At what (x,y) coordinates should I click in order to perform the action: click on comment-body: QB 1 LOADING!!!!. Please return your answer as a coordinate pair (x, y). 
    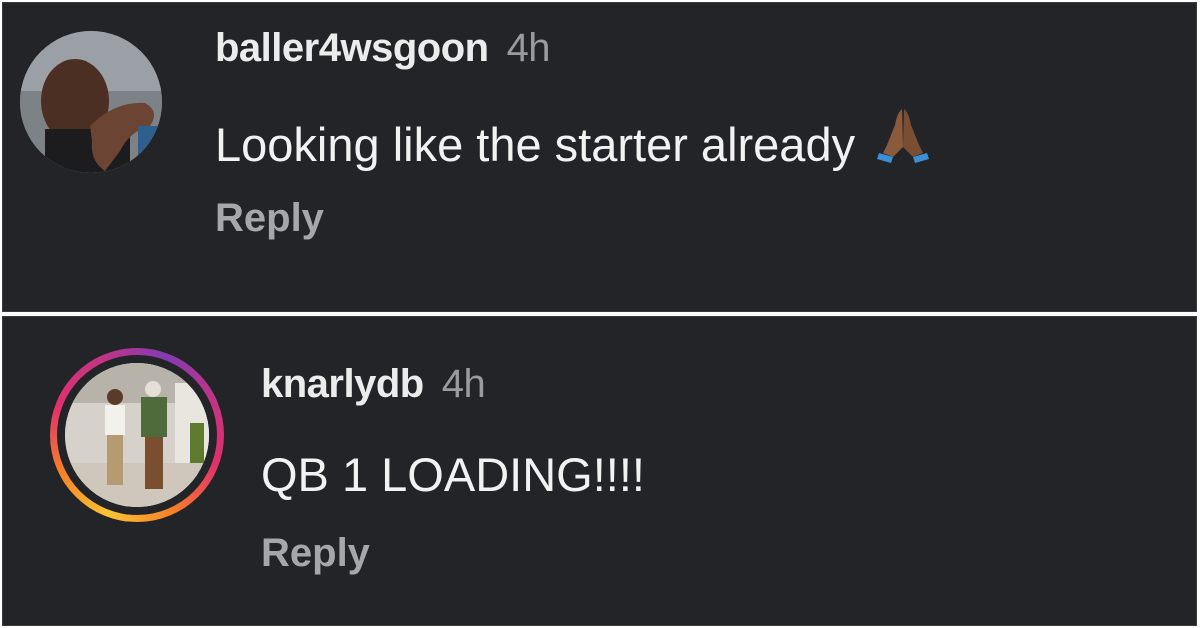
    Looking at the image, I should click on (453, 474).